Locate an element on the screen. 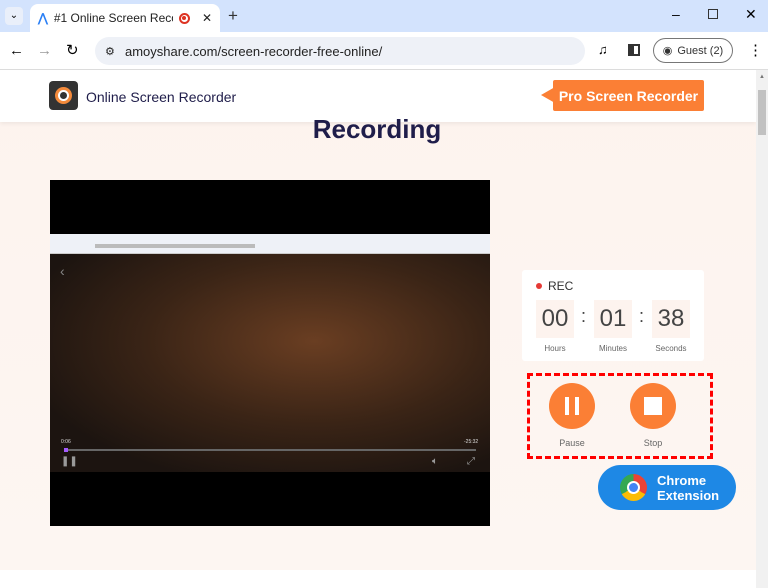 The height and width of the screenshot is (588, 768). close-tab-icon: ✕ is located at coordinates (207, 18).